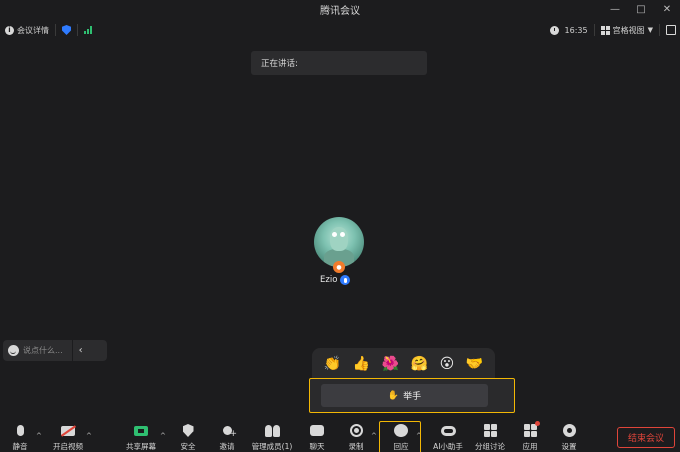 Image resolution: width=680 pixels, height=452 pixels. I want to click on view-mode-label: 宫格视图, so click(628, 30).